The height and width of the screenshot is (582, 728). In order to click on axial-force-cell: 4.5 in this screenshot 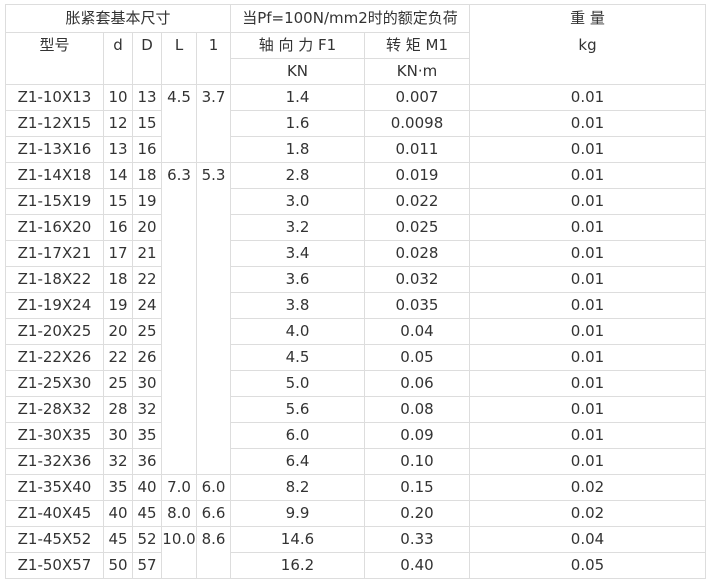, I will do `click(297, 357)`.